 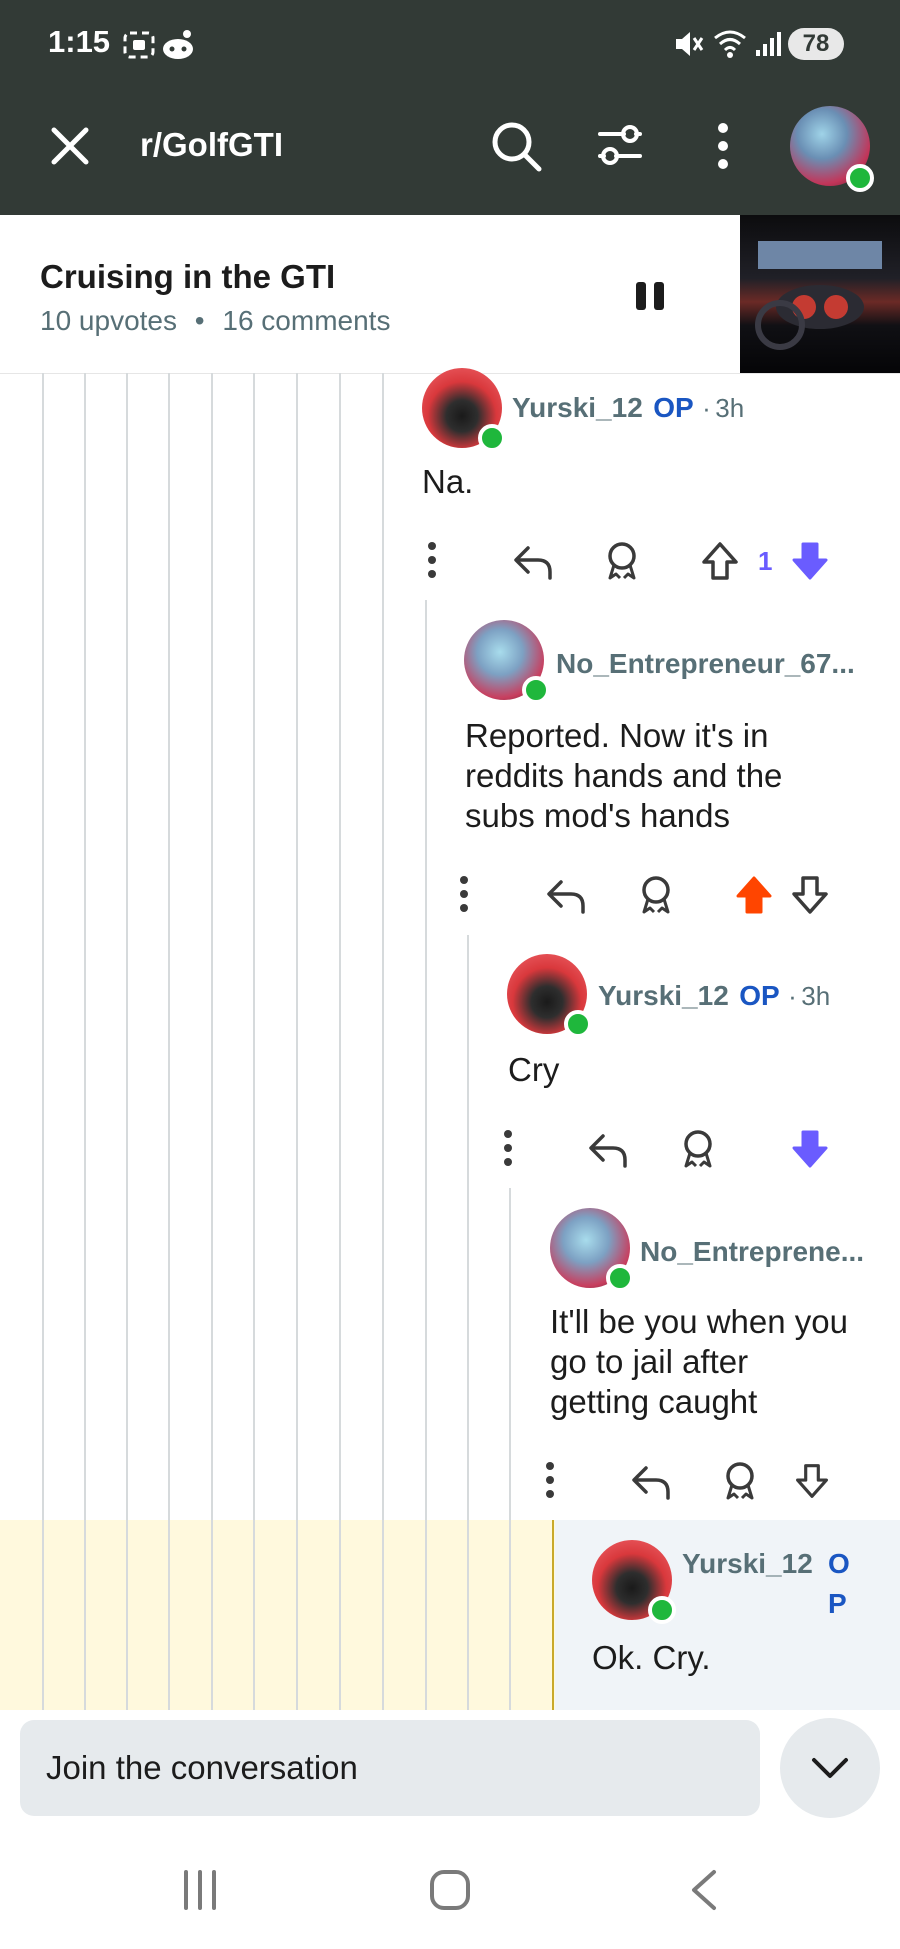 I want to click on battery-indicator: 78, so click(x=816, y=44).